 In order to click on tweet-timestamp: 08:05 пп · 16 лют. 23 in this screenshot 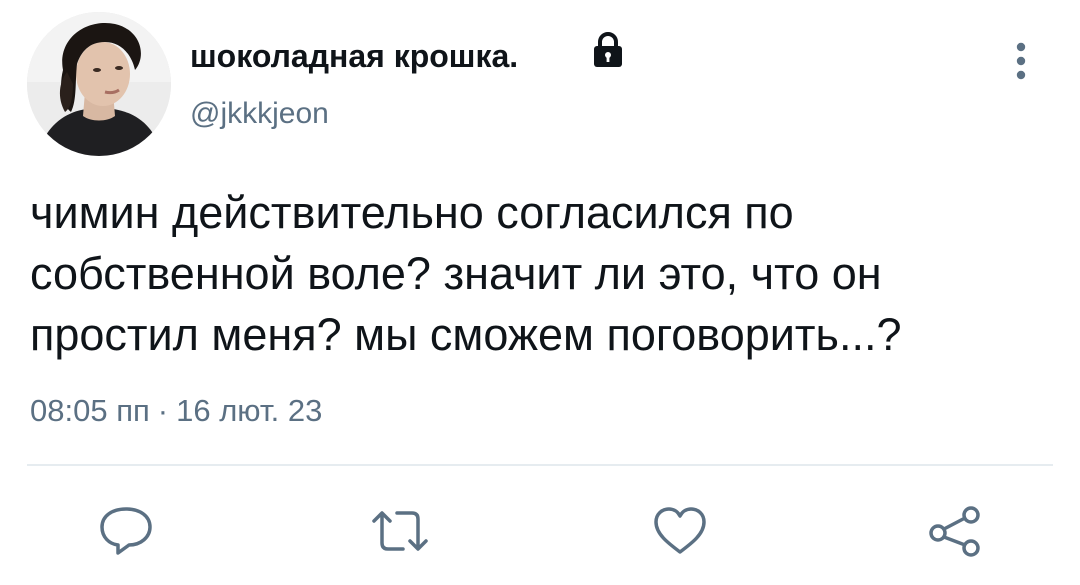, I will do `click(176, 411)`.